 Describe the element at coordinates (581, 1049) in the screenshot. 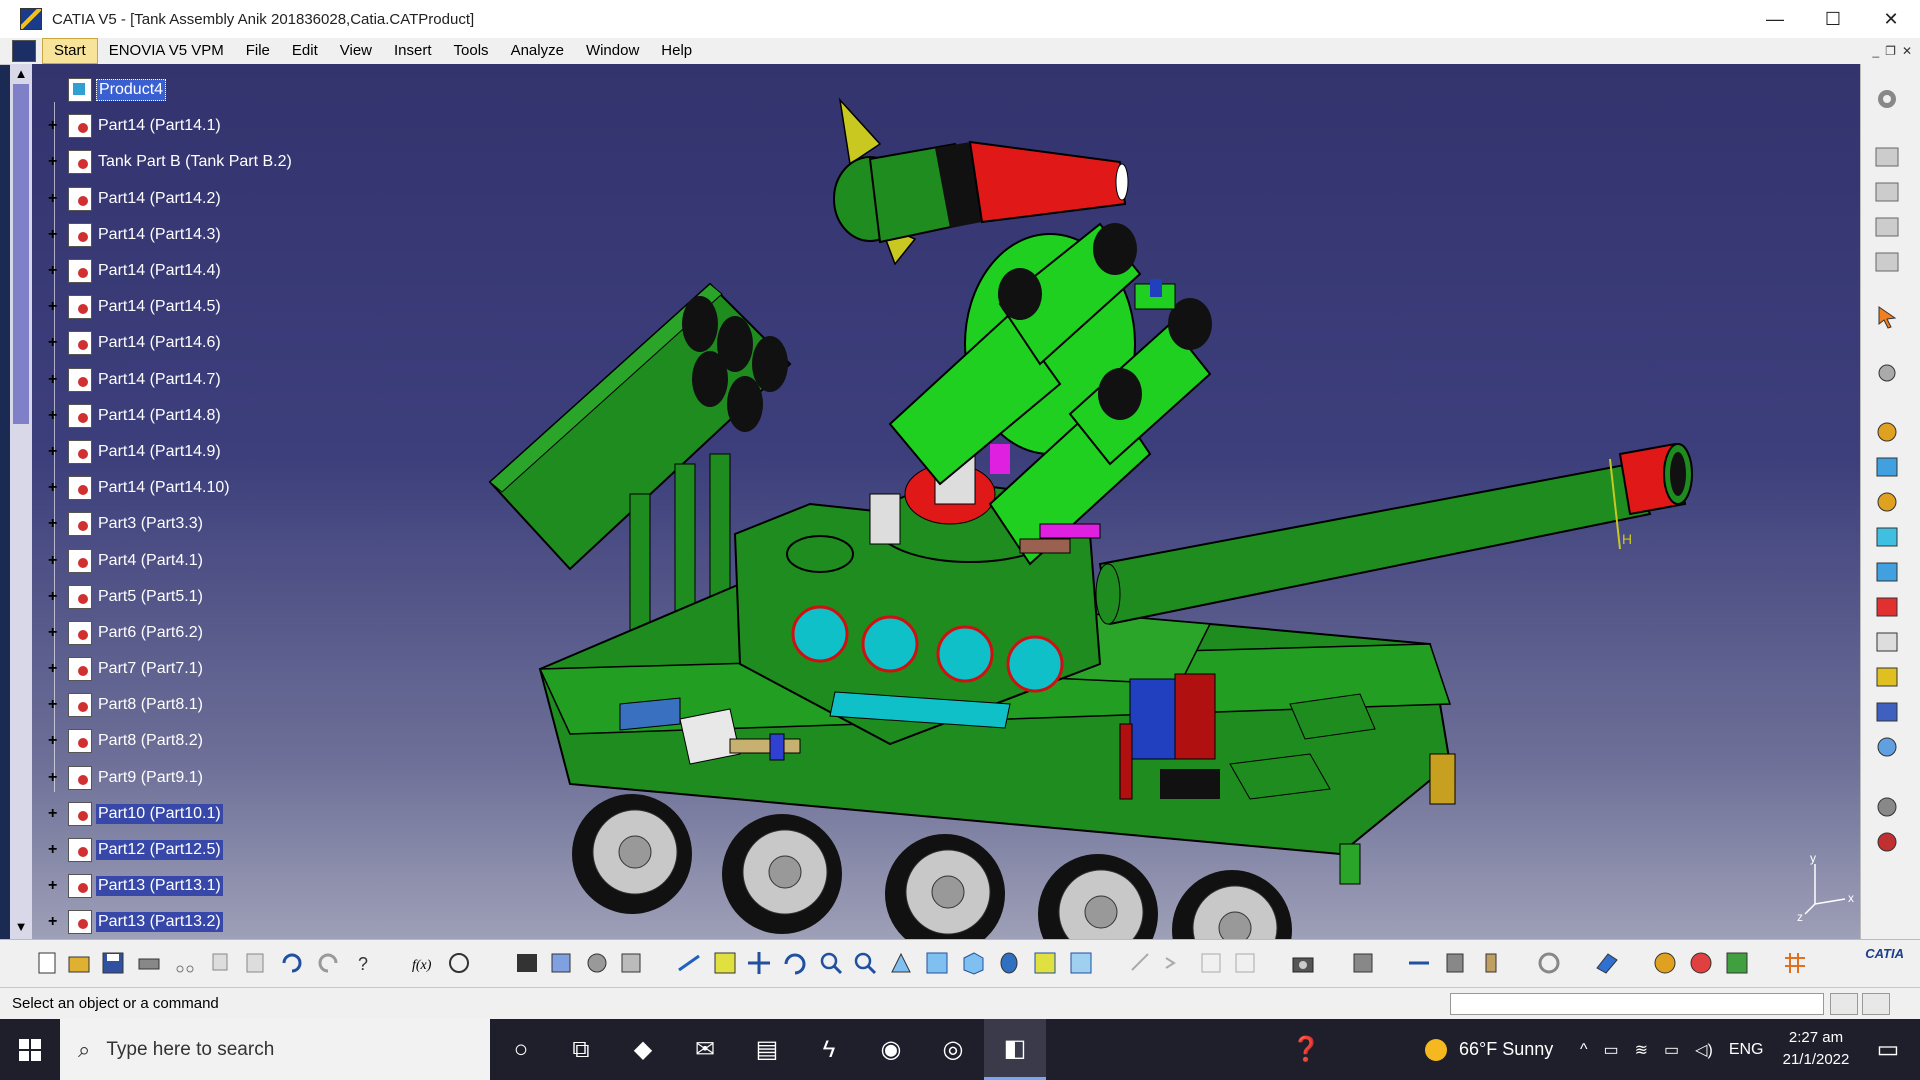

I see `task-view-icon: ⧉` at that location.